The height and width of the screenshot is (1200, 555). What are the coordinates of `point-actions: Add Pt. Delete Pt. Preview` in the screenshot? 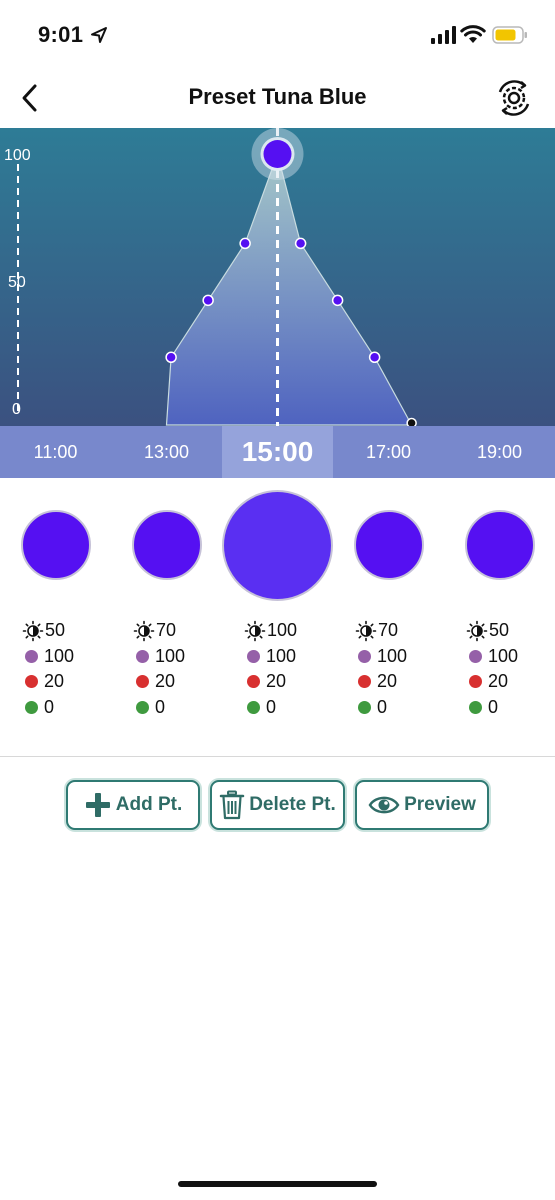 It's located at (277, 807).